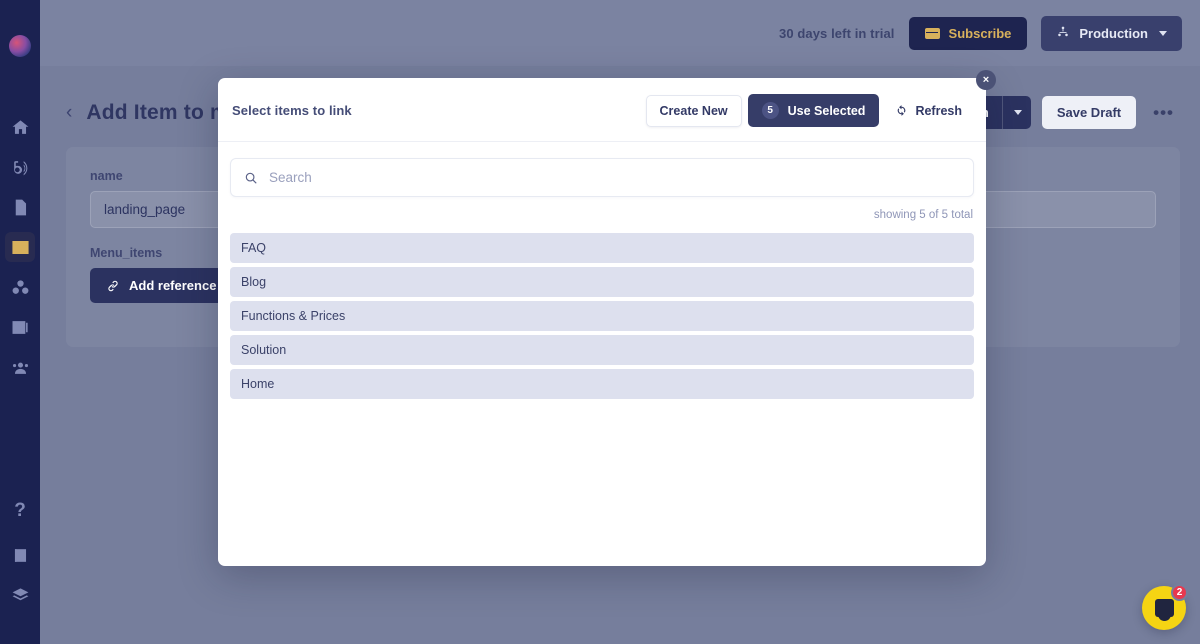 This screenshot has width=1200, height=644. I want to click on list-item: Functions & Prices, so click(602, 316).